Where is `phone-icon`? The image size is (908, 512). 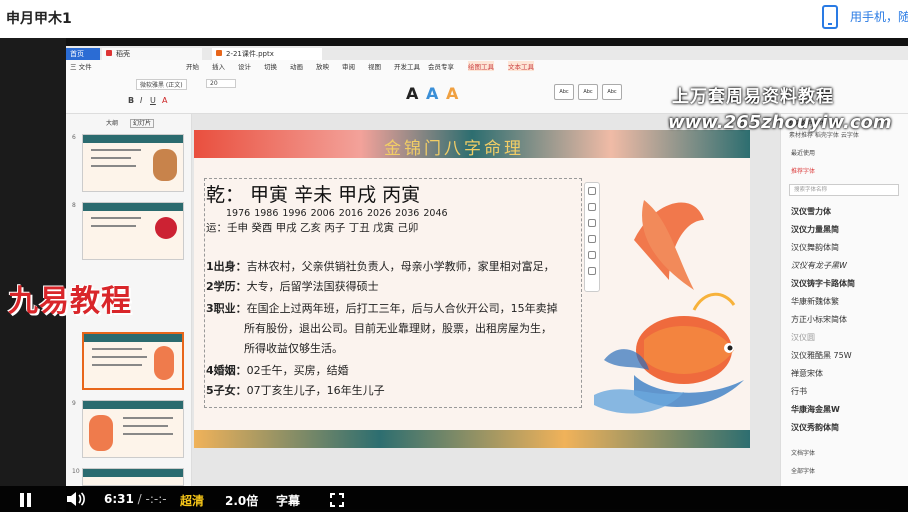 phone-icon is located at coordinates (830, 17).